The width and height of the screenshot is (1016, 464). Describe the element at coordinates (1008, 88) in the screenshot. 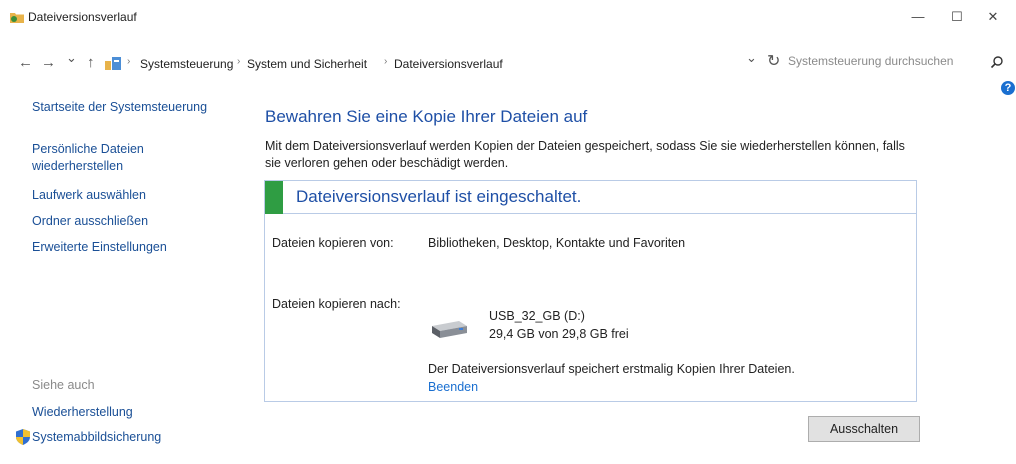

I see `help-icon: ?` at that location.